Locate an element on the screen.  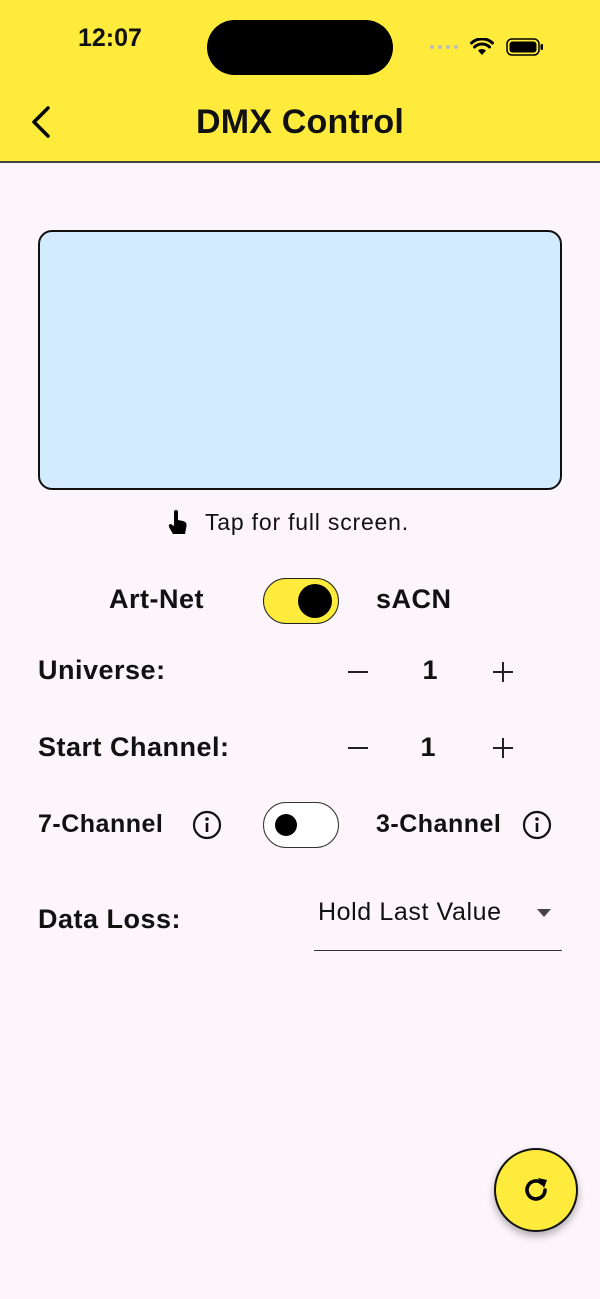
data-loss-label: Data Loss: is located at coordinates (110, 919).